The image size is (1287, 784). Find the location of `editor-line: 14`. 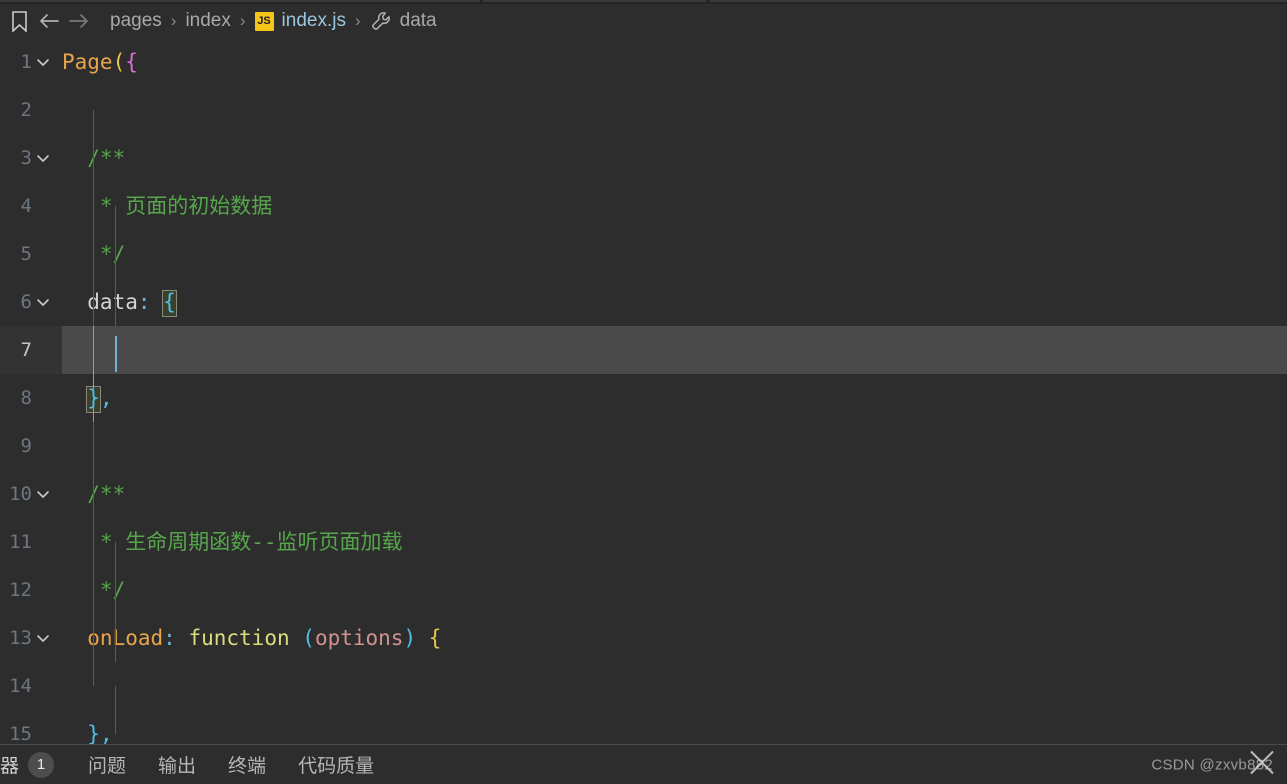

editor-line: 14 is located at coordinates (643, 686).